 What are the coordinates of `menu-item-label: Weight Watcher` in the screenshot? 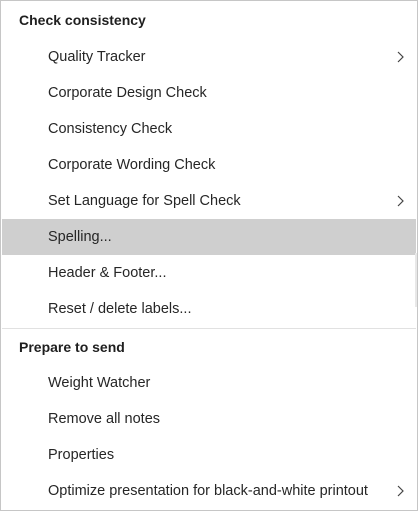 It's located at (99, 383).